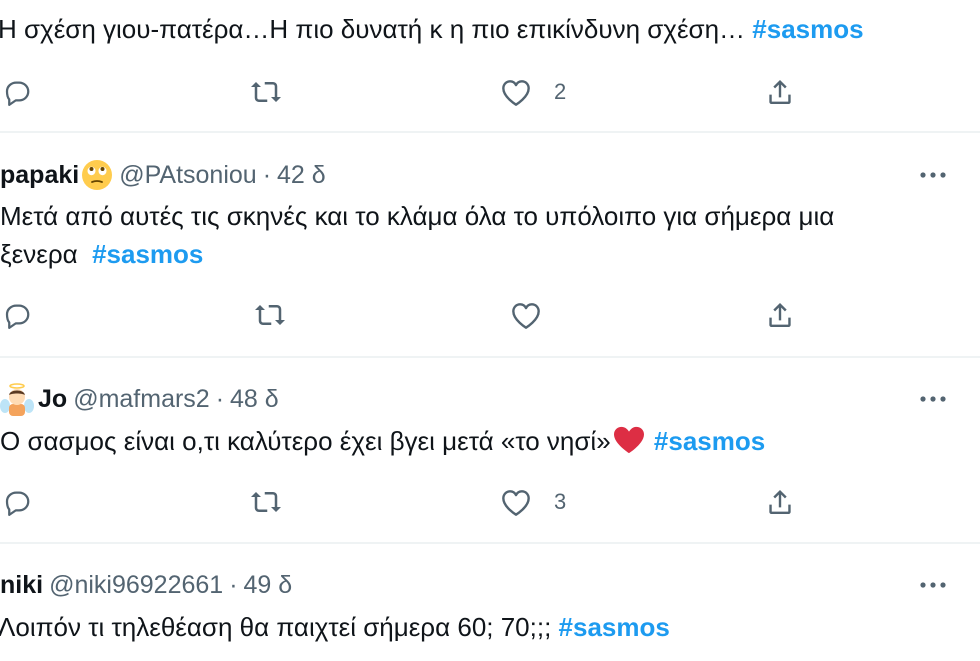  I want to click on tweet-text-line: ξενερα #sasmos, so click(485, 254).